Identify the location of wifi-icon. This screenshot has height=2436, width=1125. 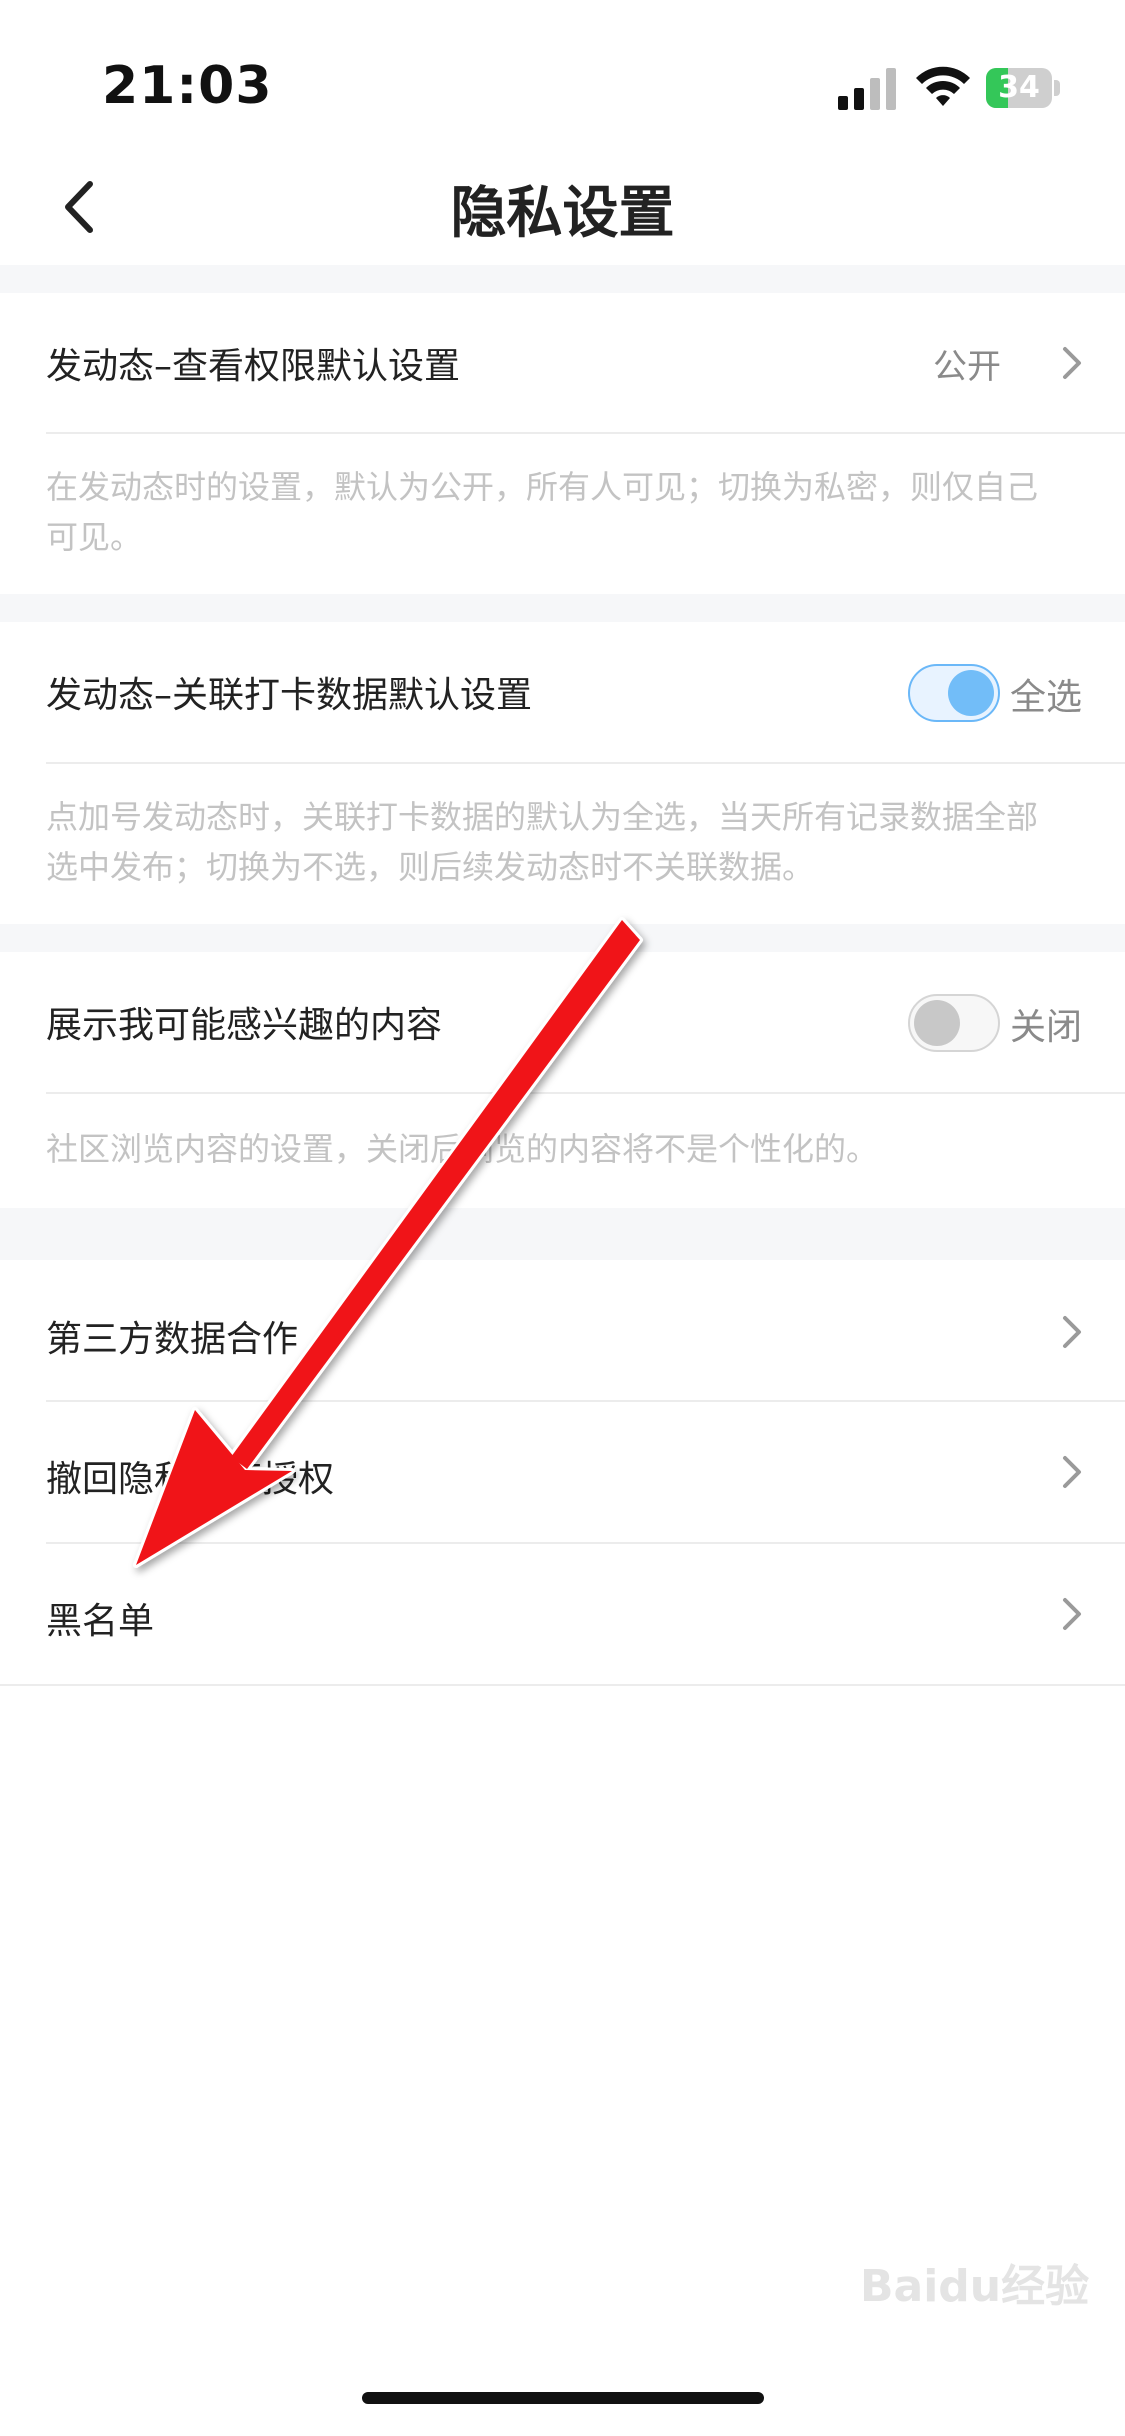
(943, 86).